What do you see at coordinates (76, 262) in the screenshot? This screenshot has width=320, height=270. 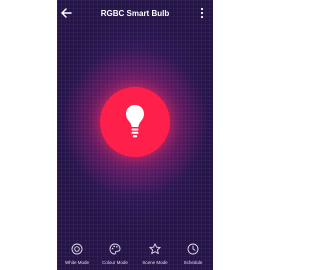 I see `nav-label-white-mode: White Mode` at bounding box center [76, 262].